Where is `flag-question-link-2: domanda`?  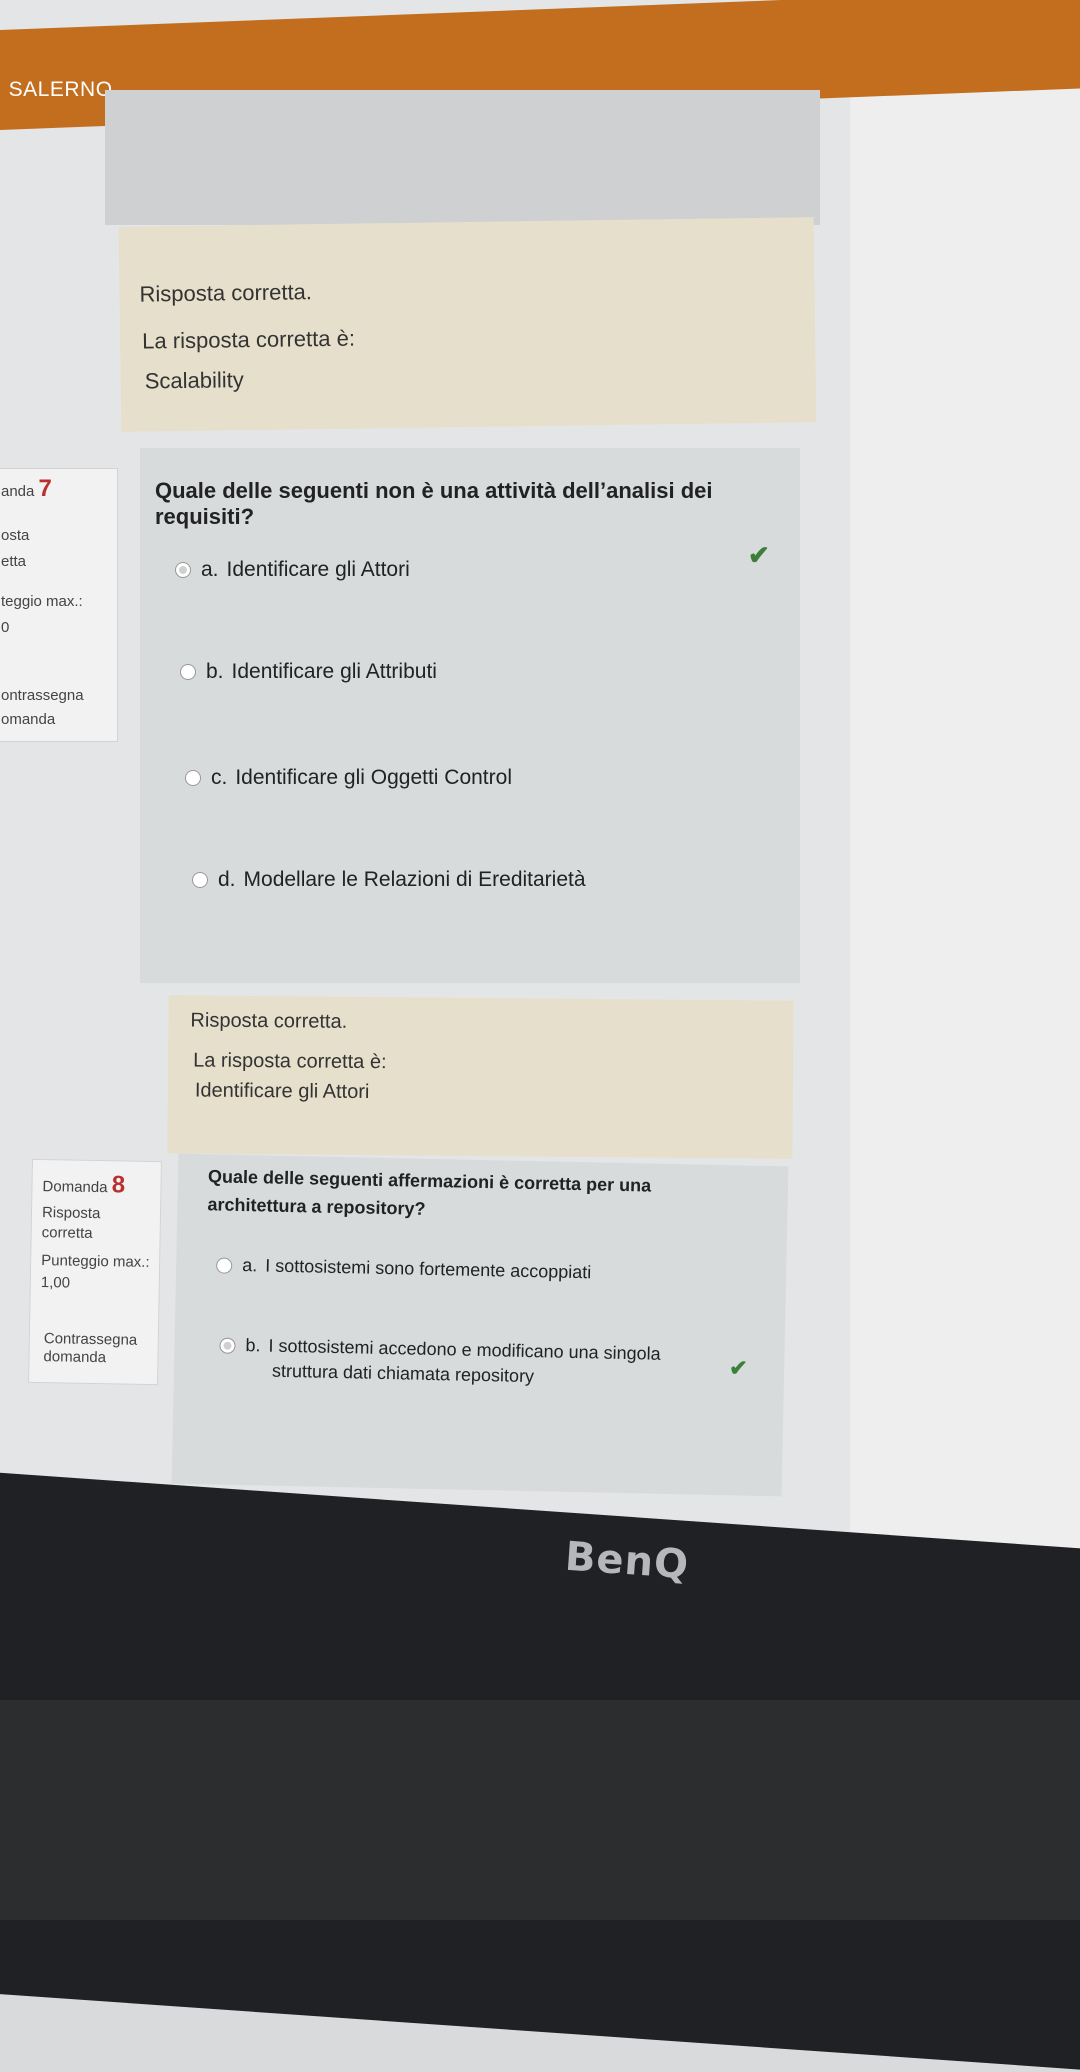 flag-question-link-2: domanda is located at coordinates (74, 1357).